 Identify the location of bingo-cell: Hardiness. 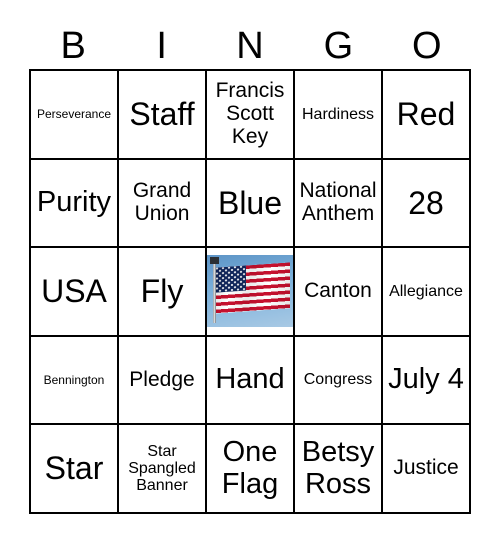
(339, 115).